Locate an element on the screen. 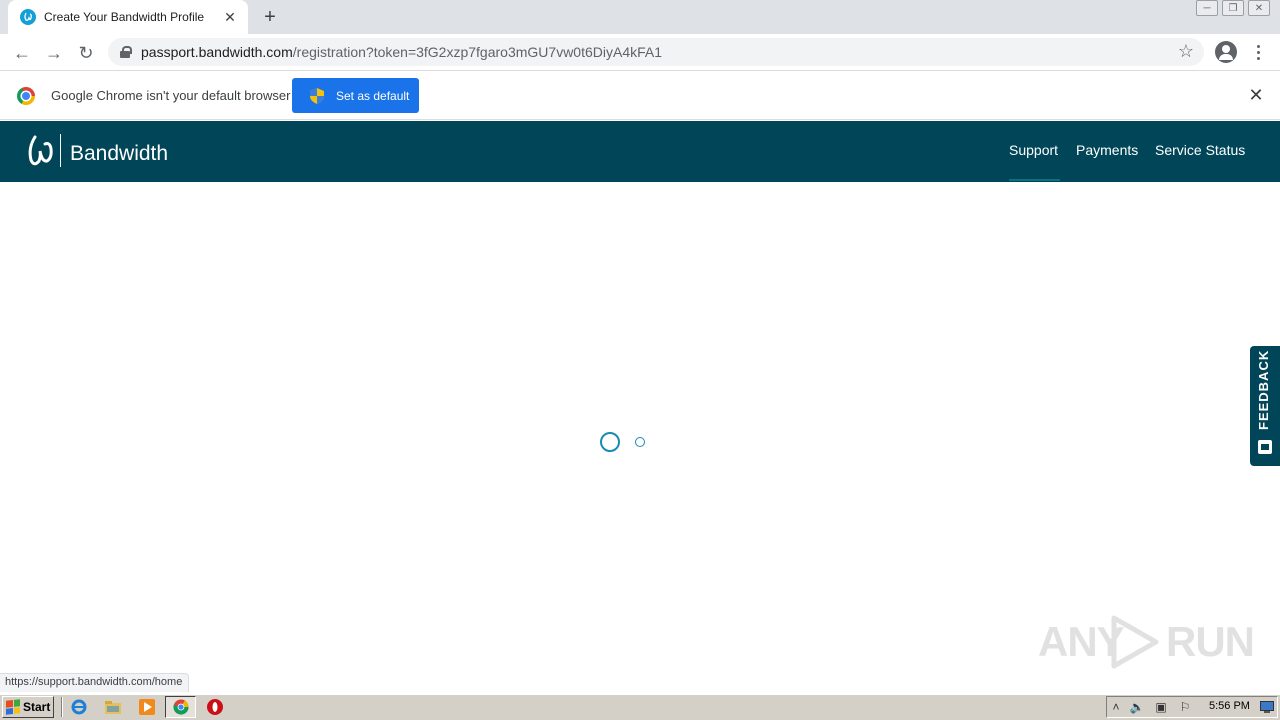  window-controls: ─ ❐ ✕ is located at coordinates (1233, 9).